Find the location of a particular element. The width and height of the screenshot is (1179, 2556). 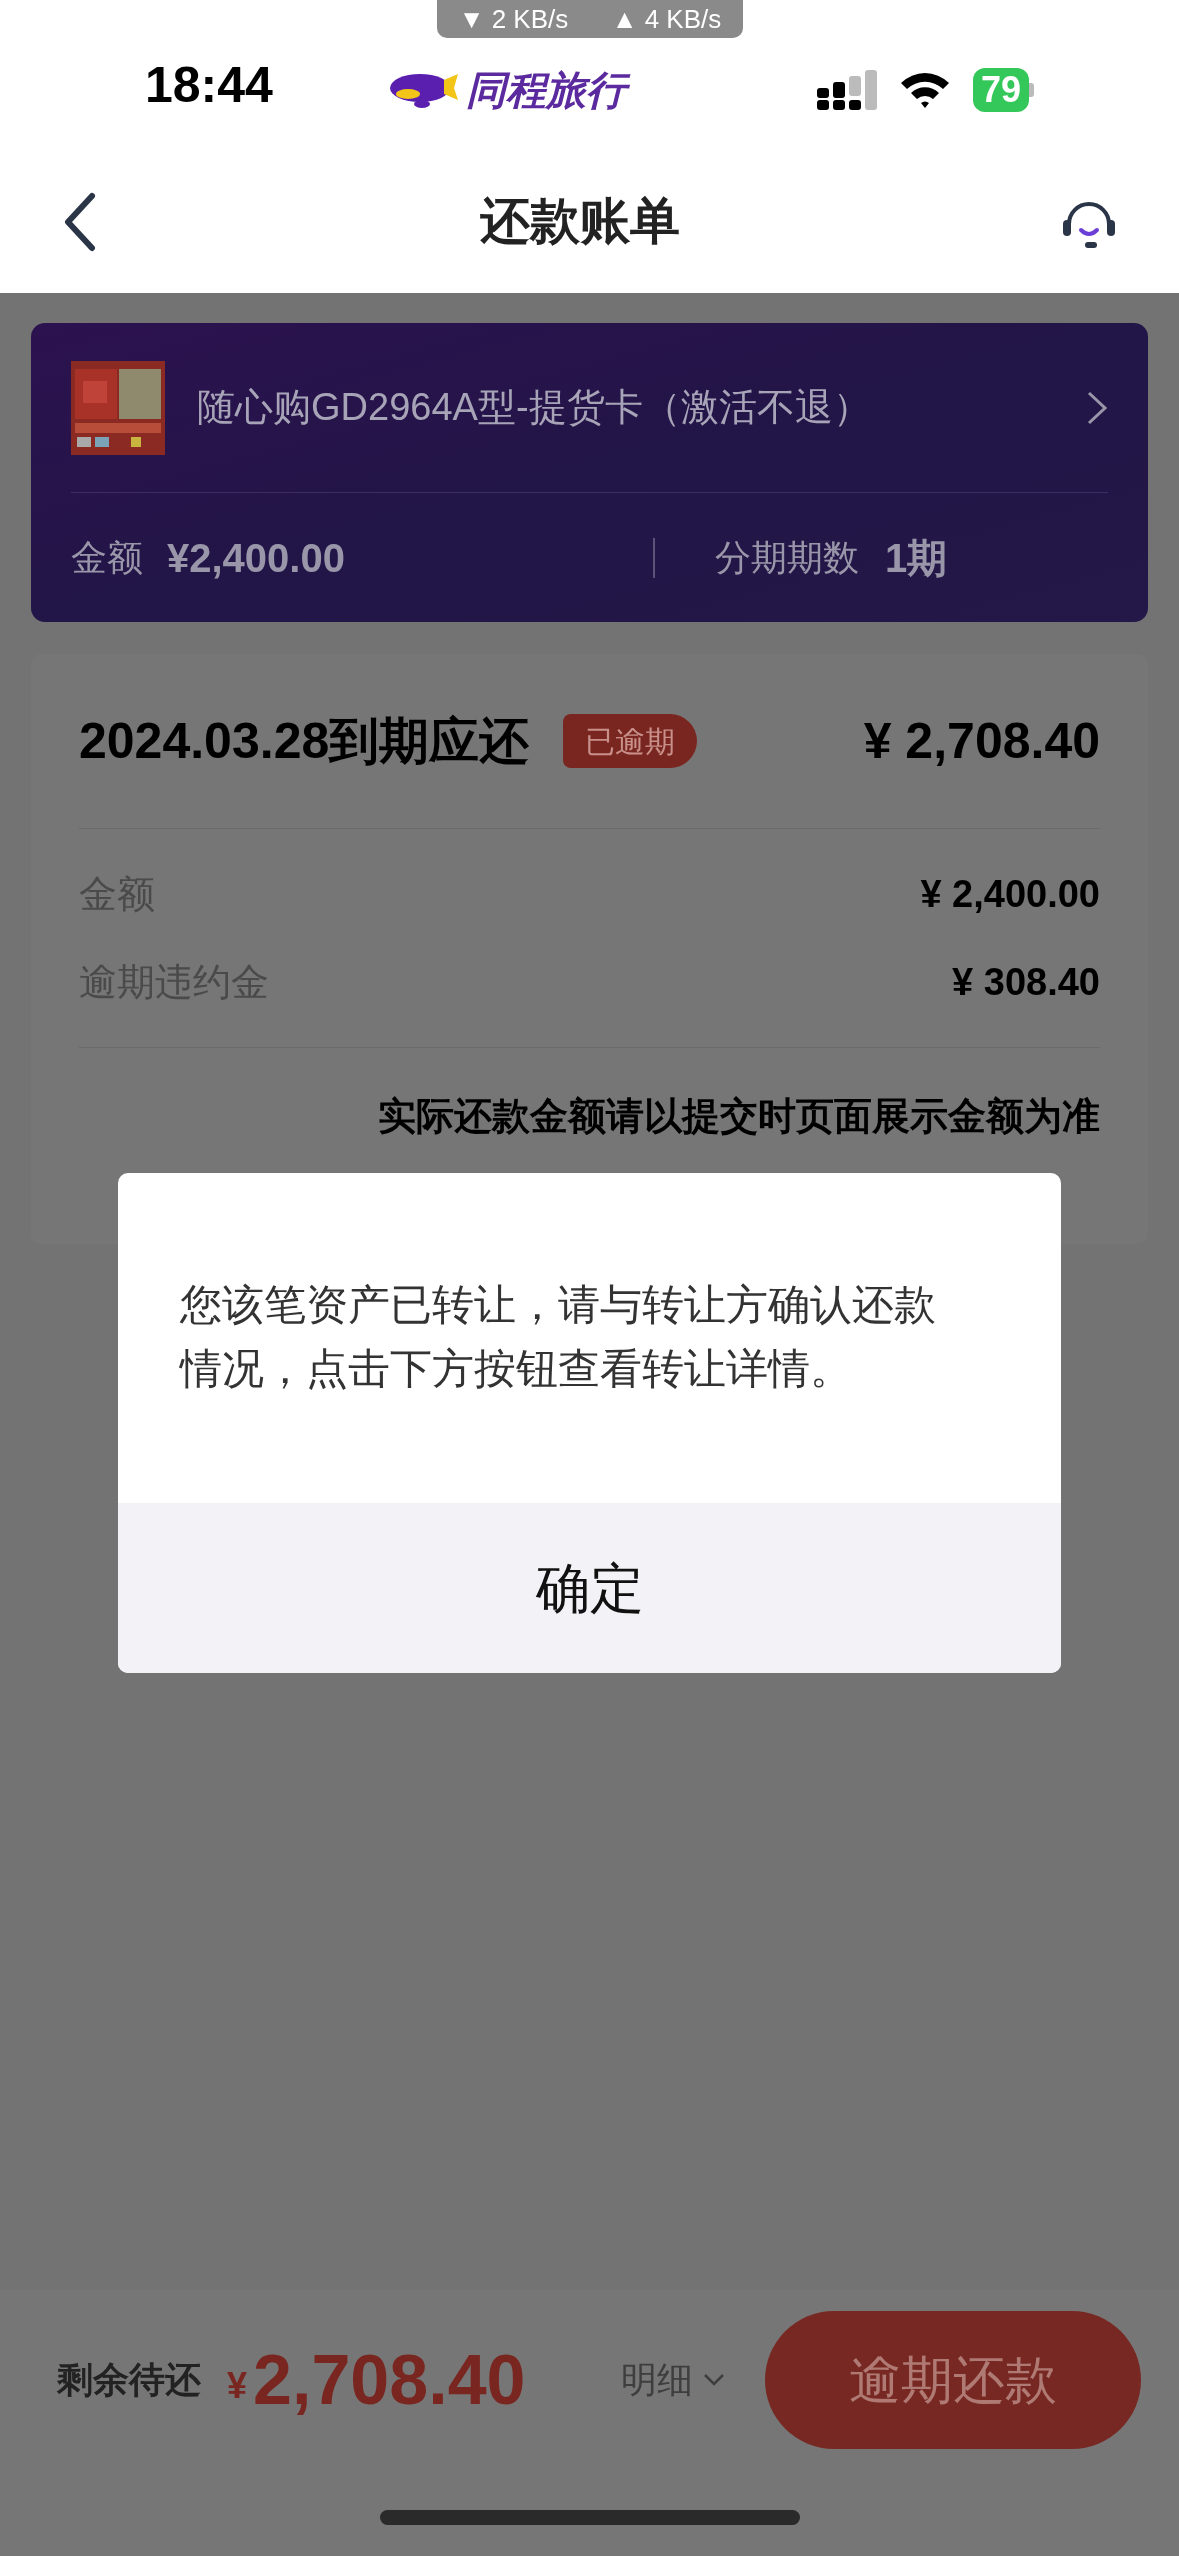

chevron-right-icon is located at coordinates (1097, 407).